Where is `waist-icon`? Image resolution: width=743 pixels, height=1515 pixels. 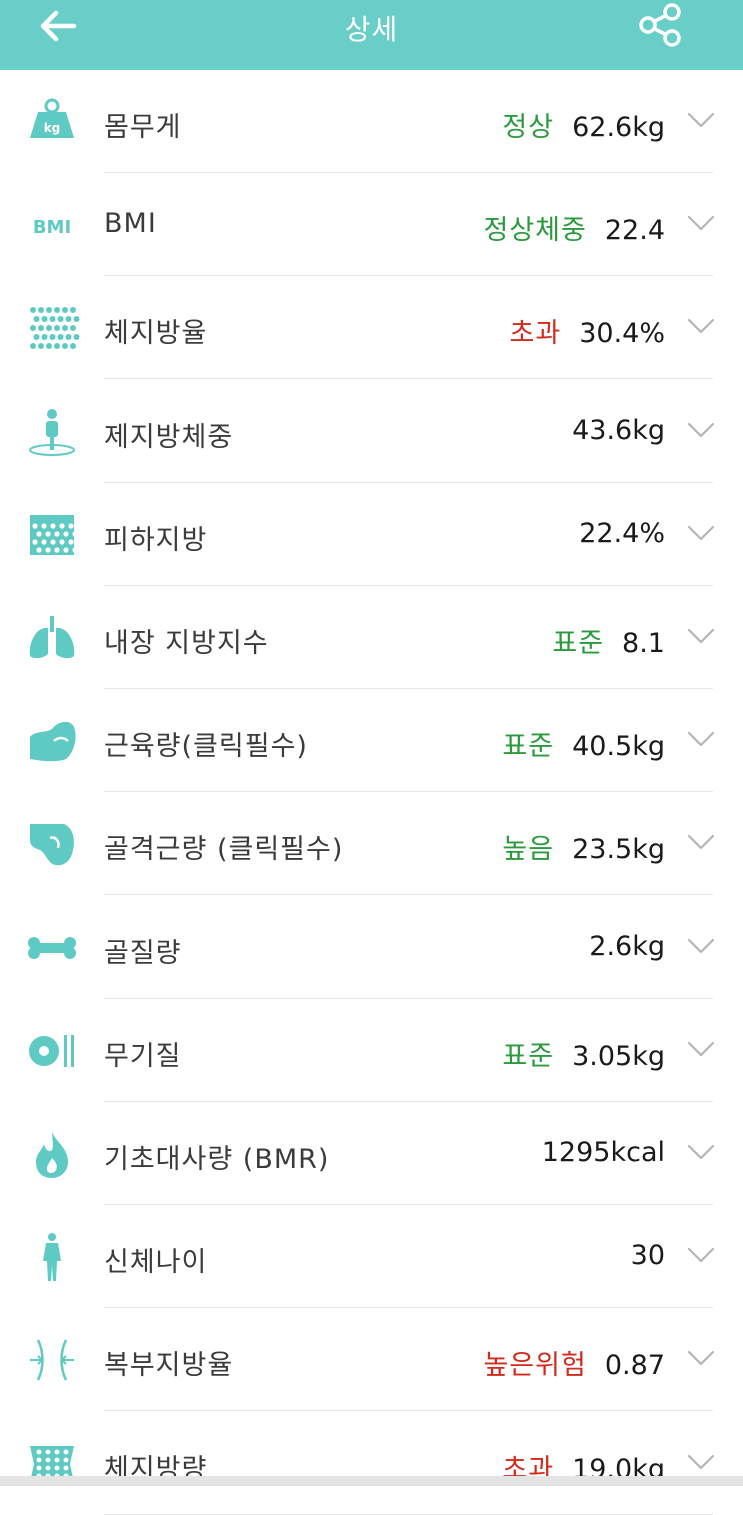
waist-icon is located at coordinates (52, 1360).